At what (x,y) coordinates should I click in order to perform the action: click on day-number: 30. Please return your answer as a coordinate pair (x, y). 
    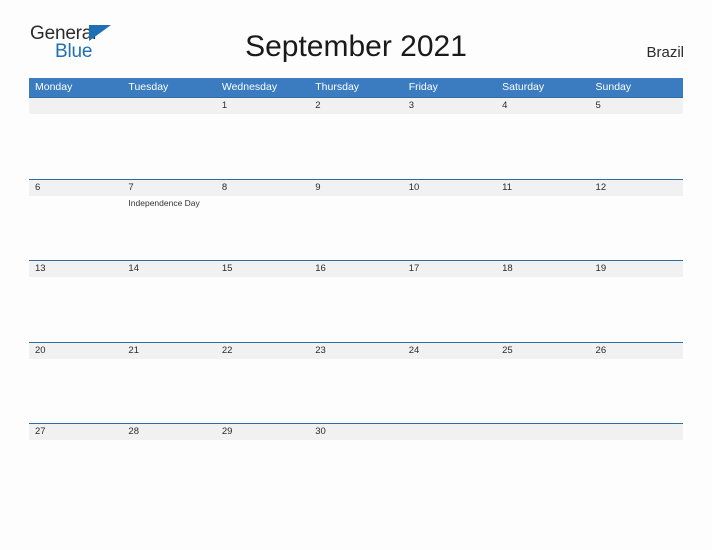
    Looking at the image, I should click on (355, 432).